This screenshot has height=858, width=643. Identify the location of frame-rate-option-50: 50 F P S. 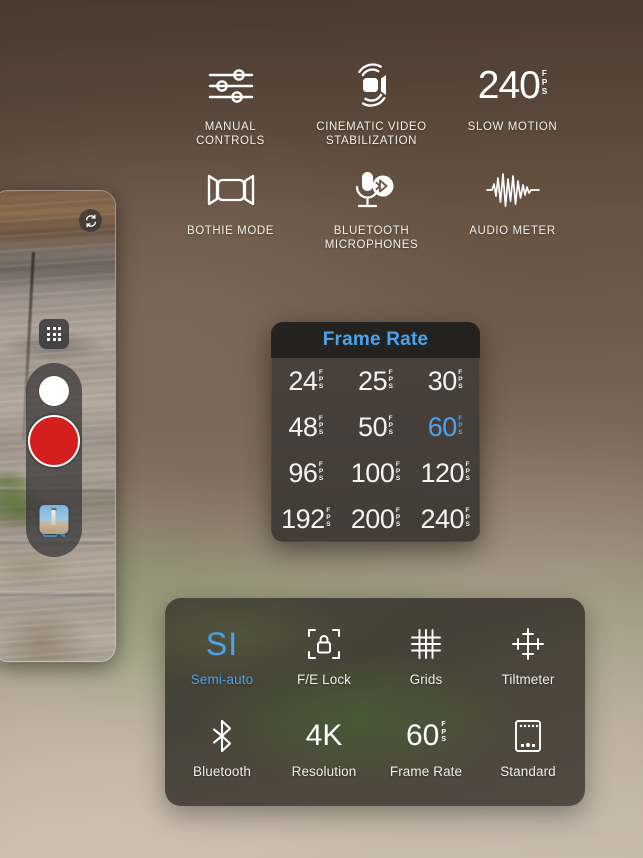
(376, 427).